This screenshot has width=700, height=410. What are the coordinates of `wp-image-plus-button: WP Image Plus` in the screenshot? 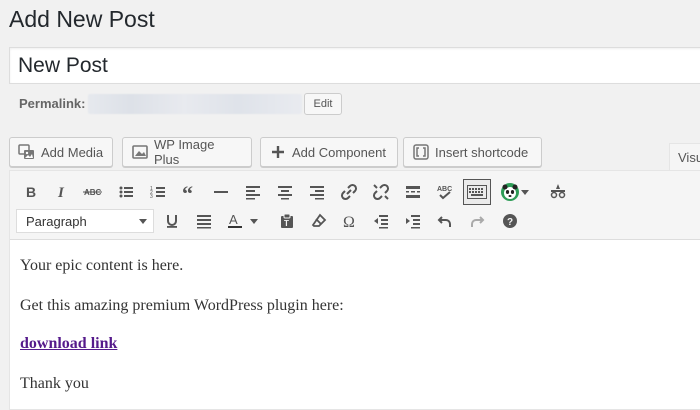 It's located at (187, 152).